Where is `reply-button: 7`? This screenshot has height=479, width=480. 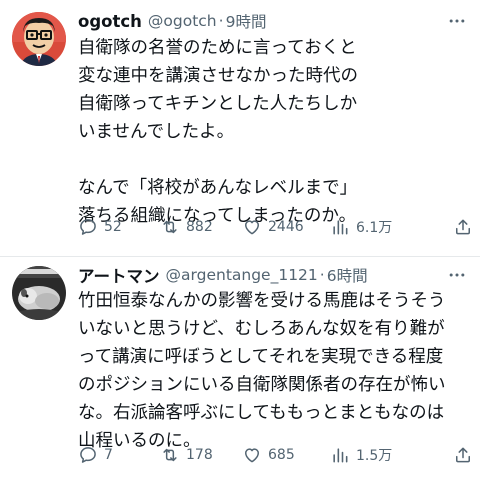
reply-button: 7 is located at coordinates (95, 455).